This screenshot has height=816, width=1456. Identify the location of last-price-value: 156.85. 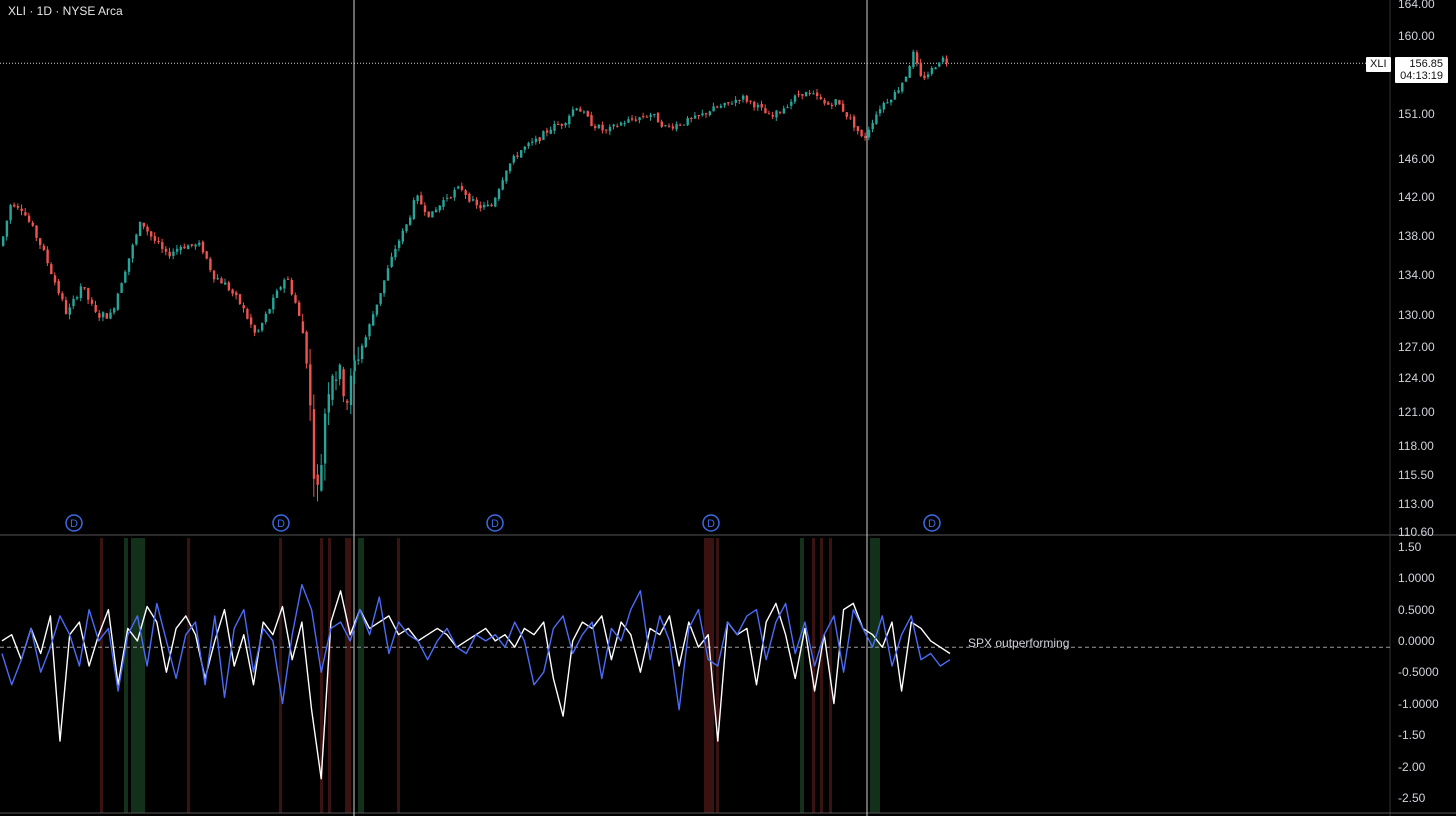
(1426, 64).